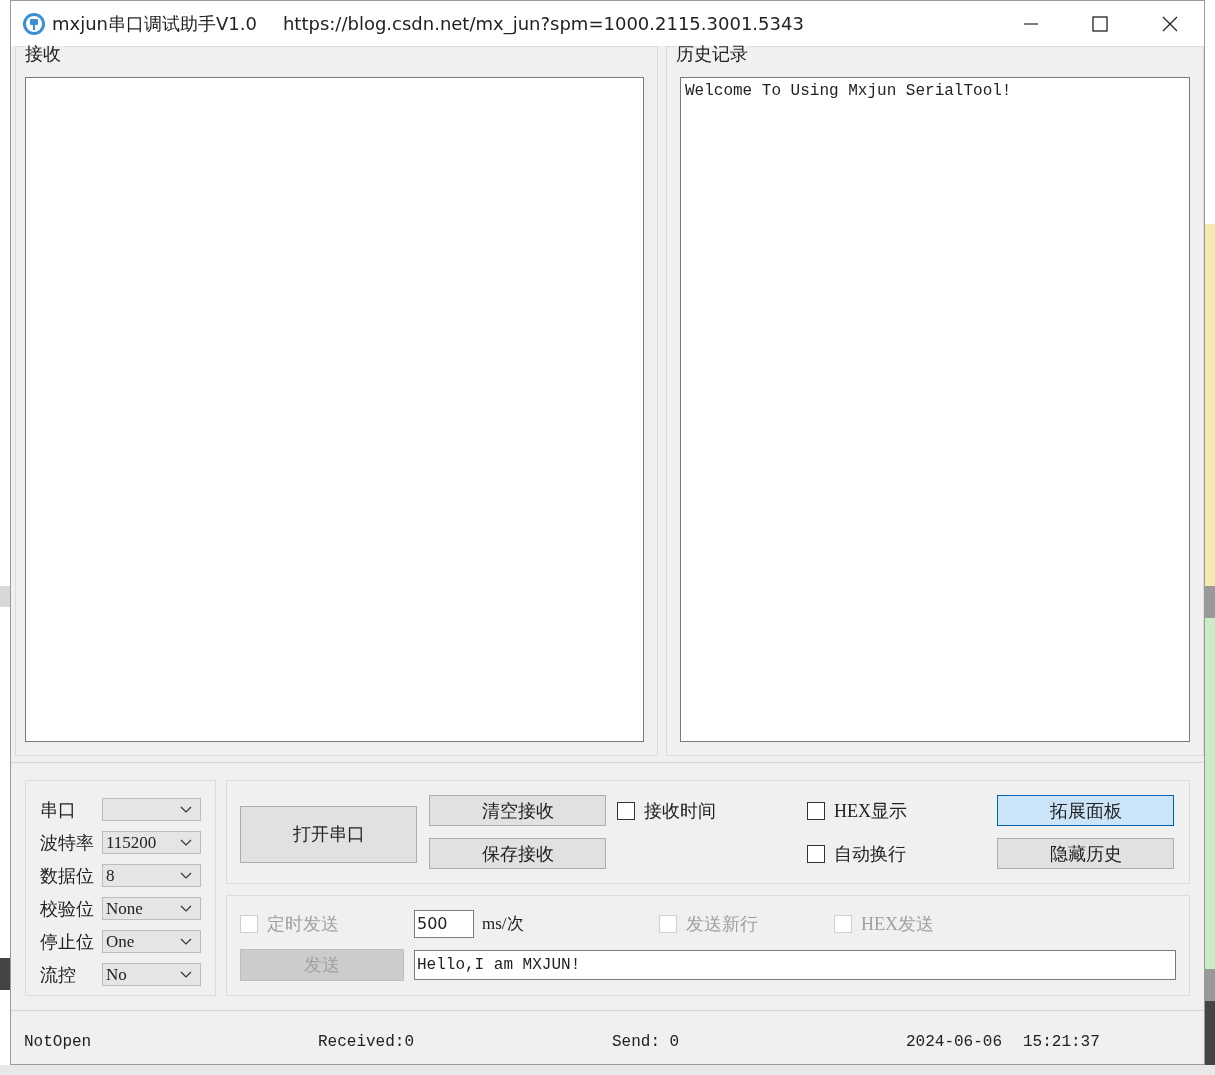 The height and width of the screenshot is (1075, 1215). I want to click on status-text: 15:21:37, so click(1061, 1041).